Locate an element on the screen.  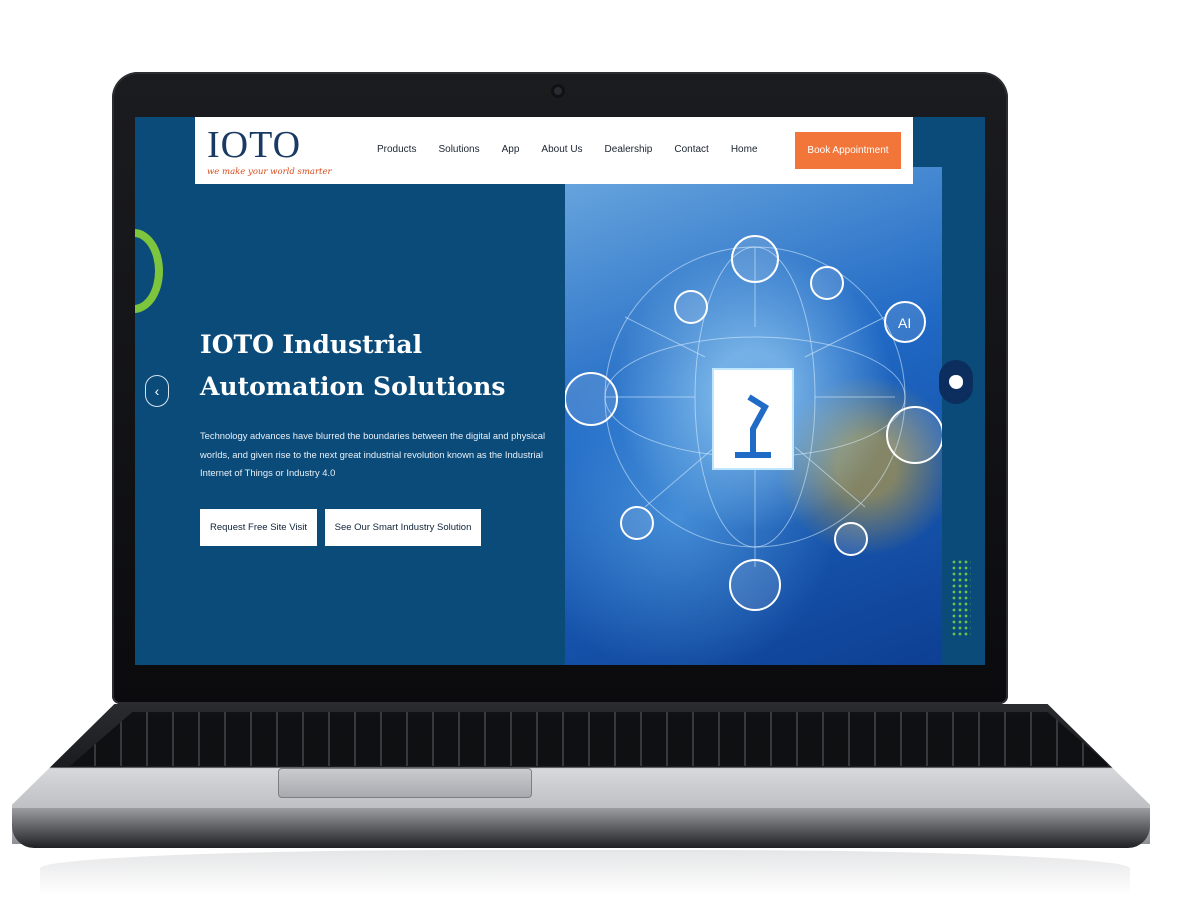
logo-tagline: we make your world smarter is located at coordinates (269, 172).